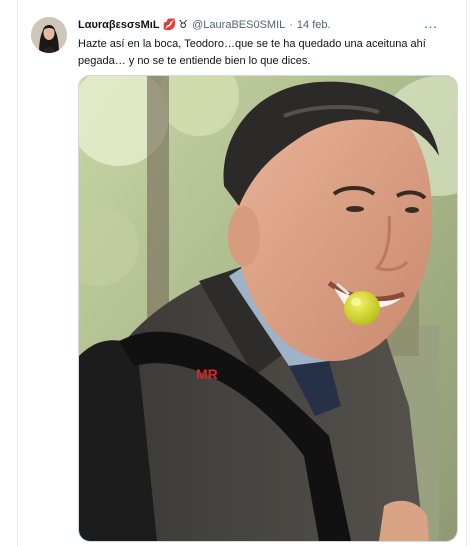  What do you see at coordinates (207, 374) in the screenshot?
I see `watermark-text: MR` at bounding box center [207, 374].